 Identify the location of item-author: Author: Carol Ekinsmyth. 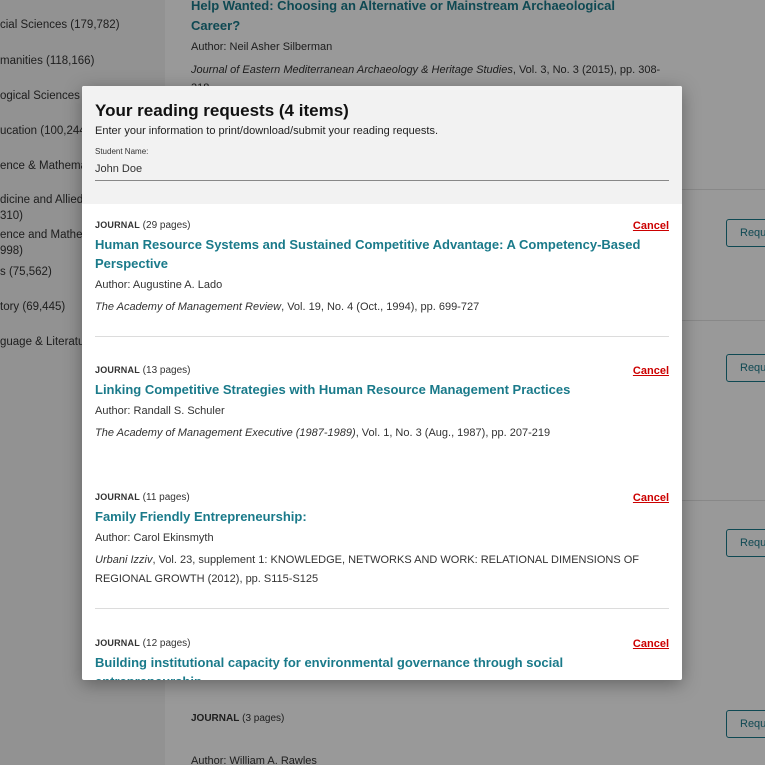
(154, 538).